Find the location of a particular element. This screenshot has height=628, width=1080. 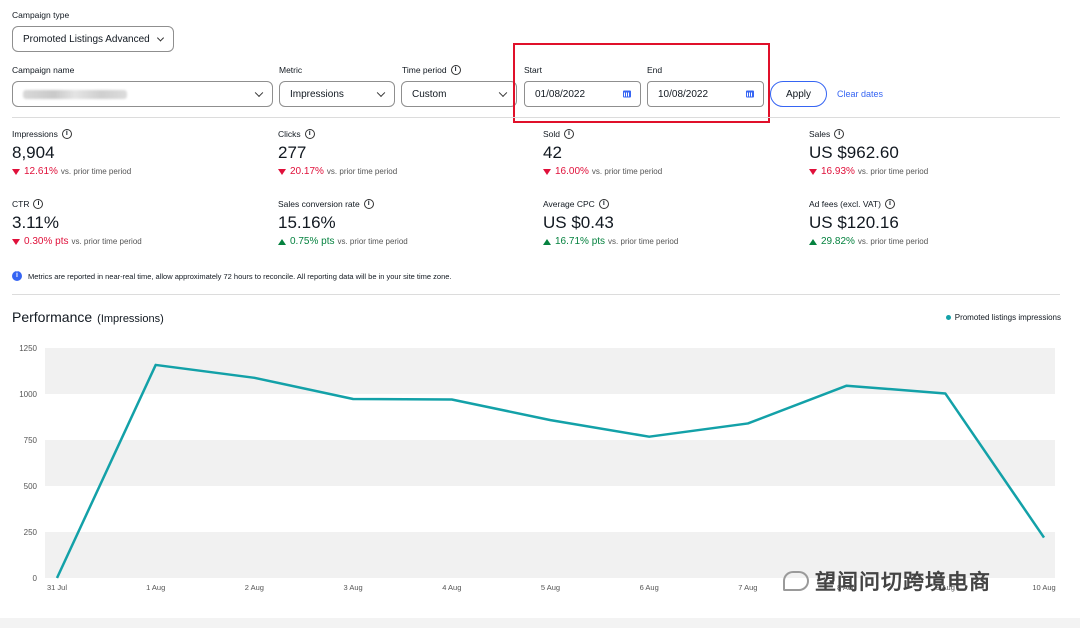

metric-delta: 29.82% vs. prior time period is located at coordinates (868, 241).